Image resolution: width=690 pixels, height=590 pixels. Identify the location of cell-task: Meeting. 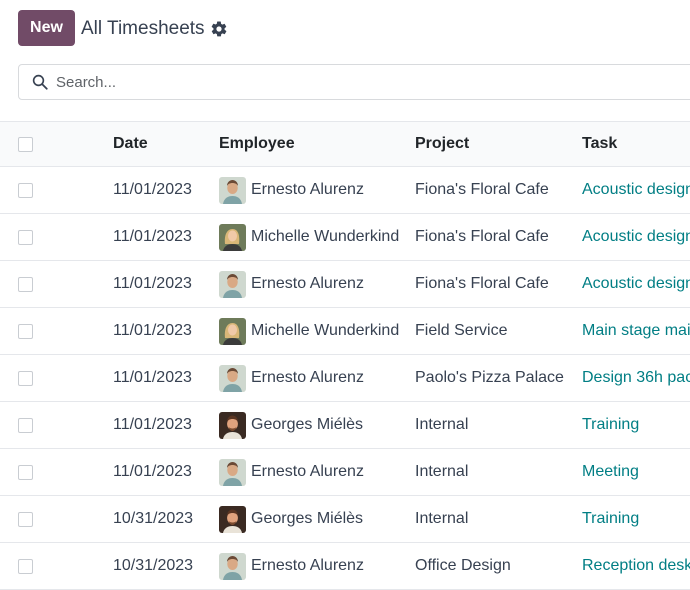
(636, 472).